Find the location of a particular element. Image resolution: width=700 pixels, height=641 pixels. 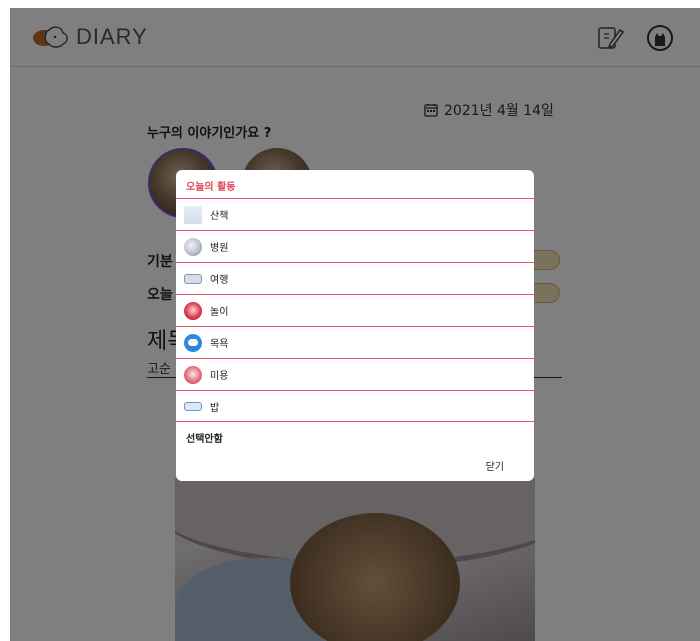

activity-label: 목욕 is located at coordinates (219, 344).